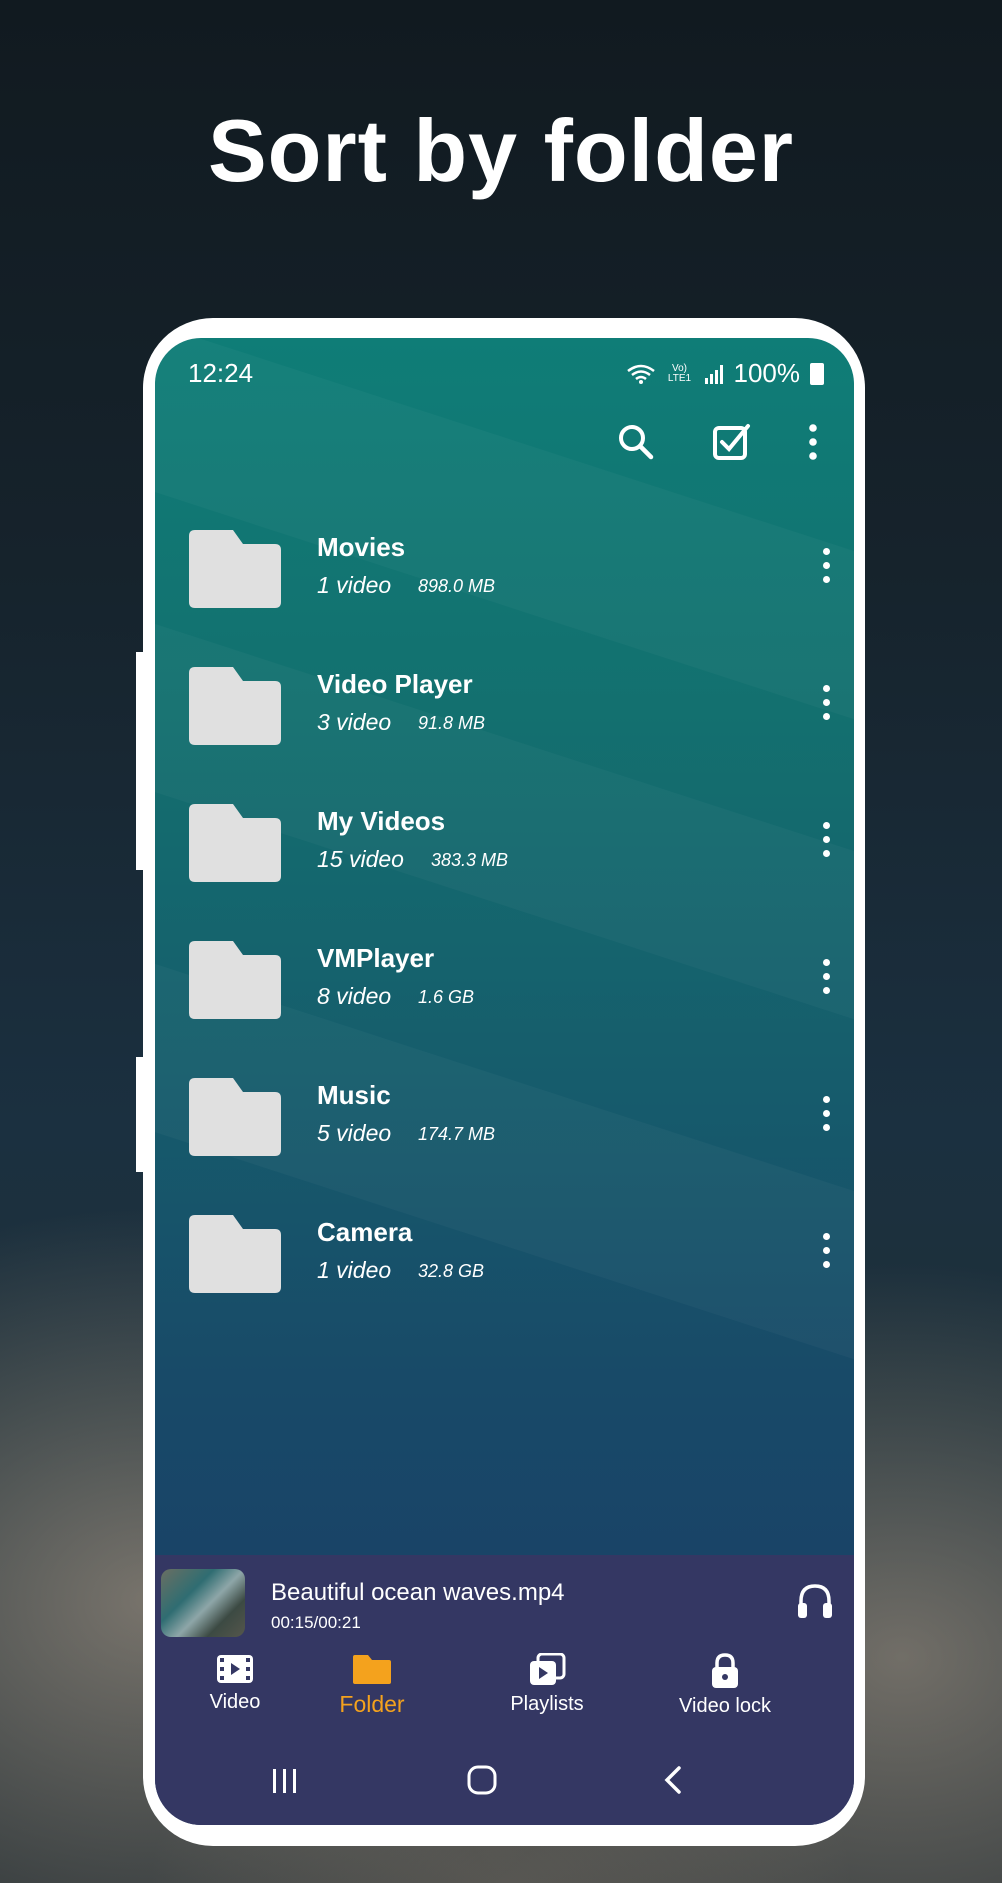 The image size is (1002, 1883). Describe the element at coordinates (470, 860) in the screenshot. I see `folder-size: 383.3 MB` at that location.